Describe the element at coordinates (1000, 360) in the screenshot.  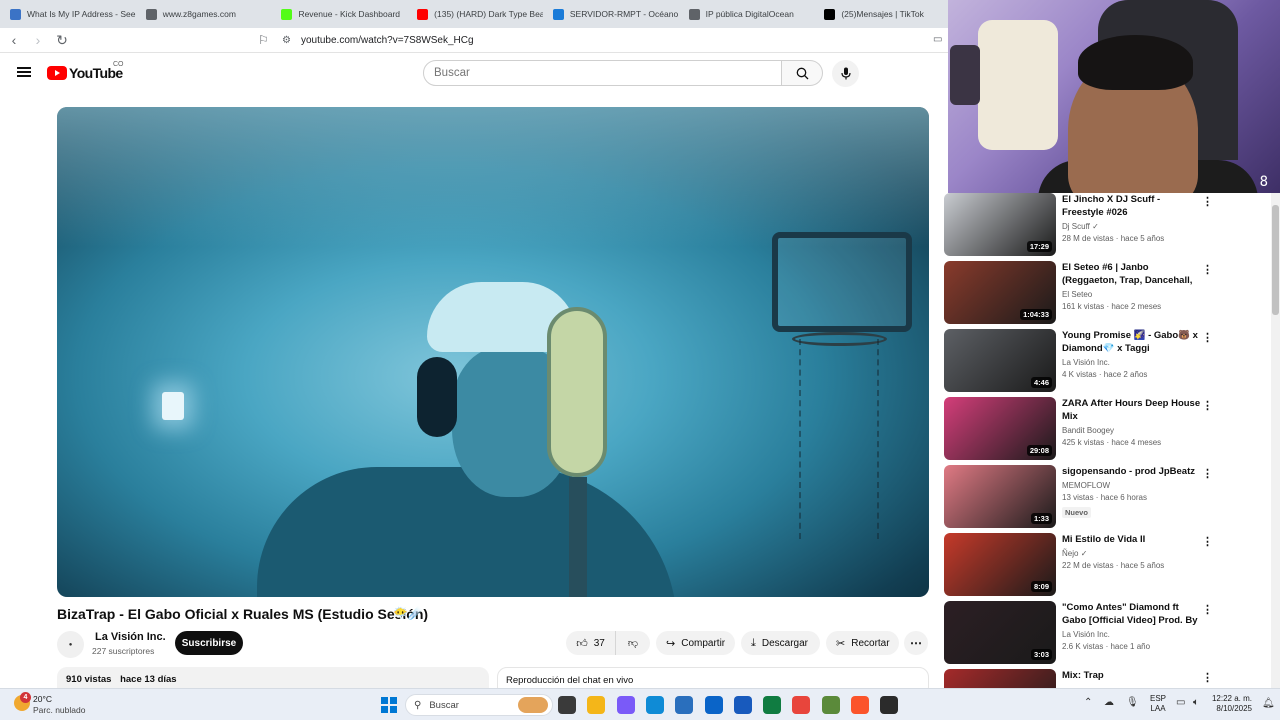
I see `video-thumbnail: 4:46` at that location.